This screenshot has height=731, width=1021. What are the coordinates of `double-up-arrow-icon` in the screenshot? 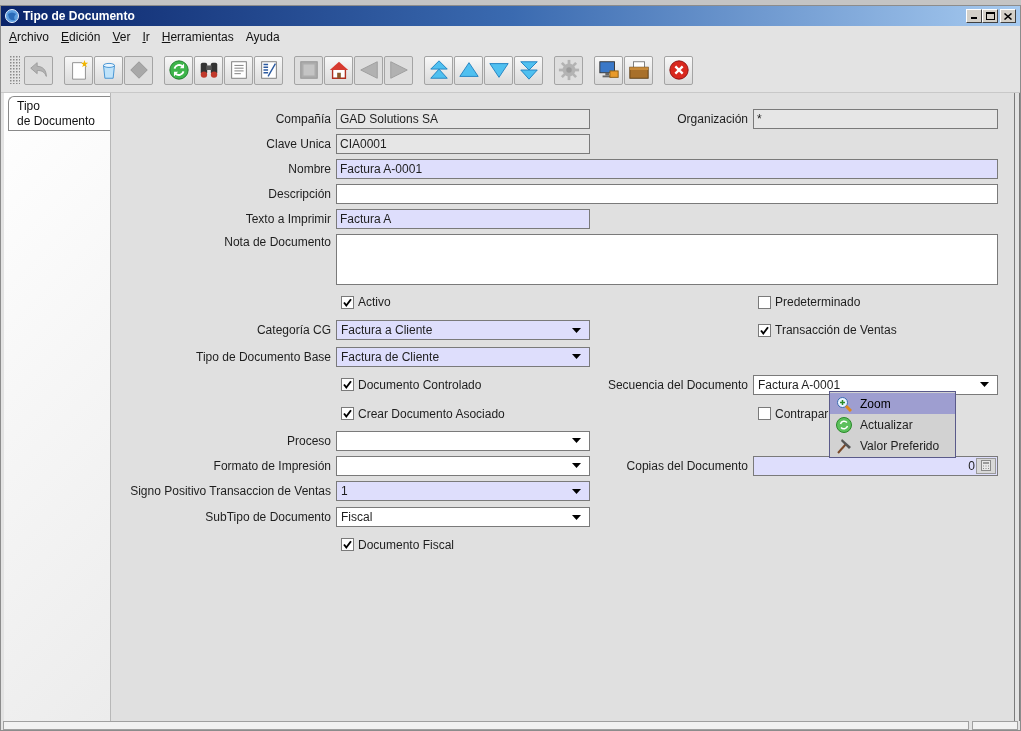 It's located at (438, 70).